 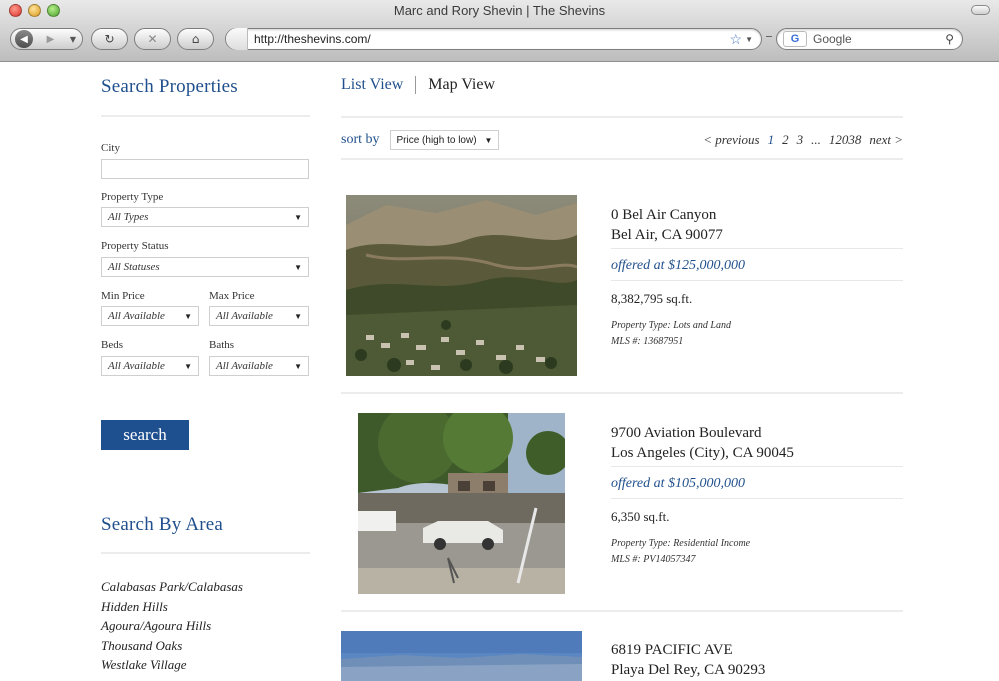 What do you see at coordinates (667, 225) in the screenshot?
I see `listing-address: 0 Bel Air Canyon Bel Air, CA 90077` at bounding box center [667, 225].